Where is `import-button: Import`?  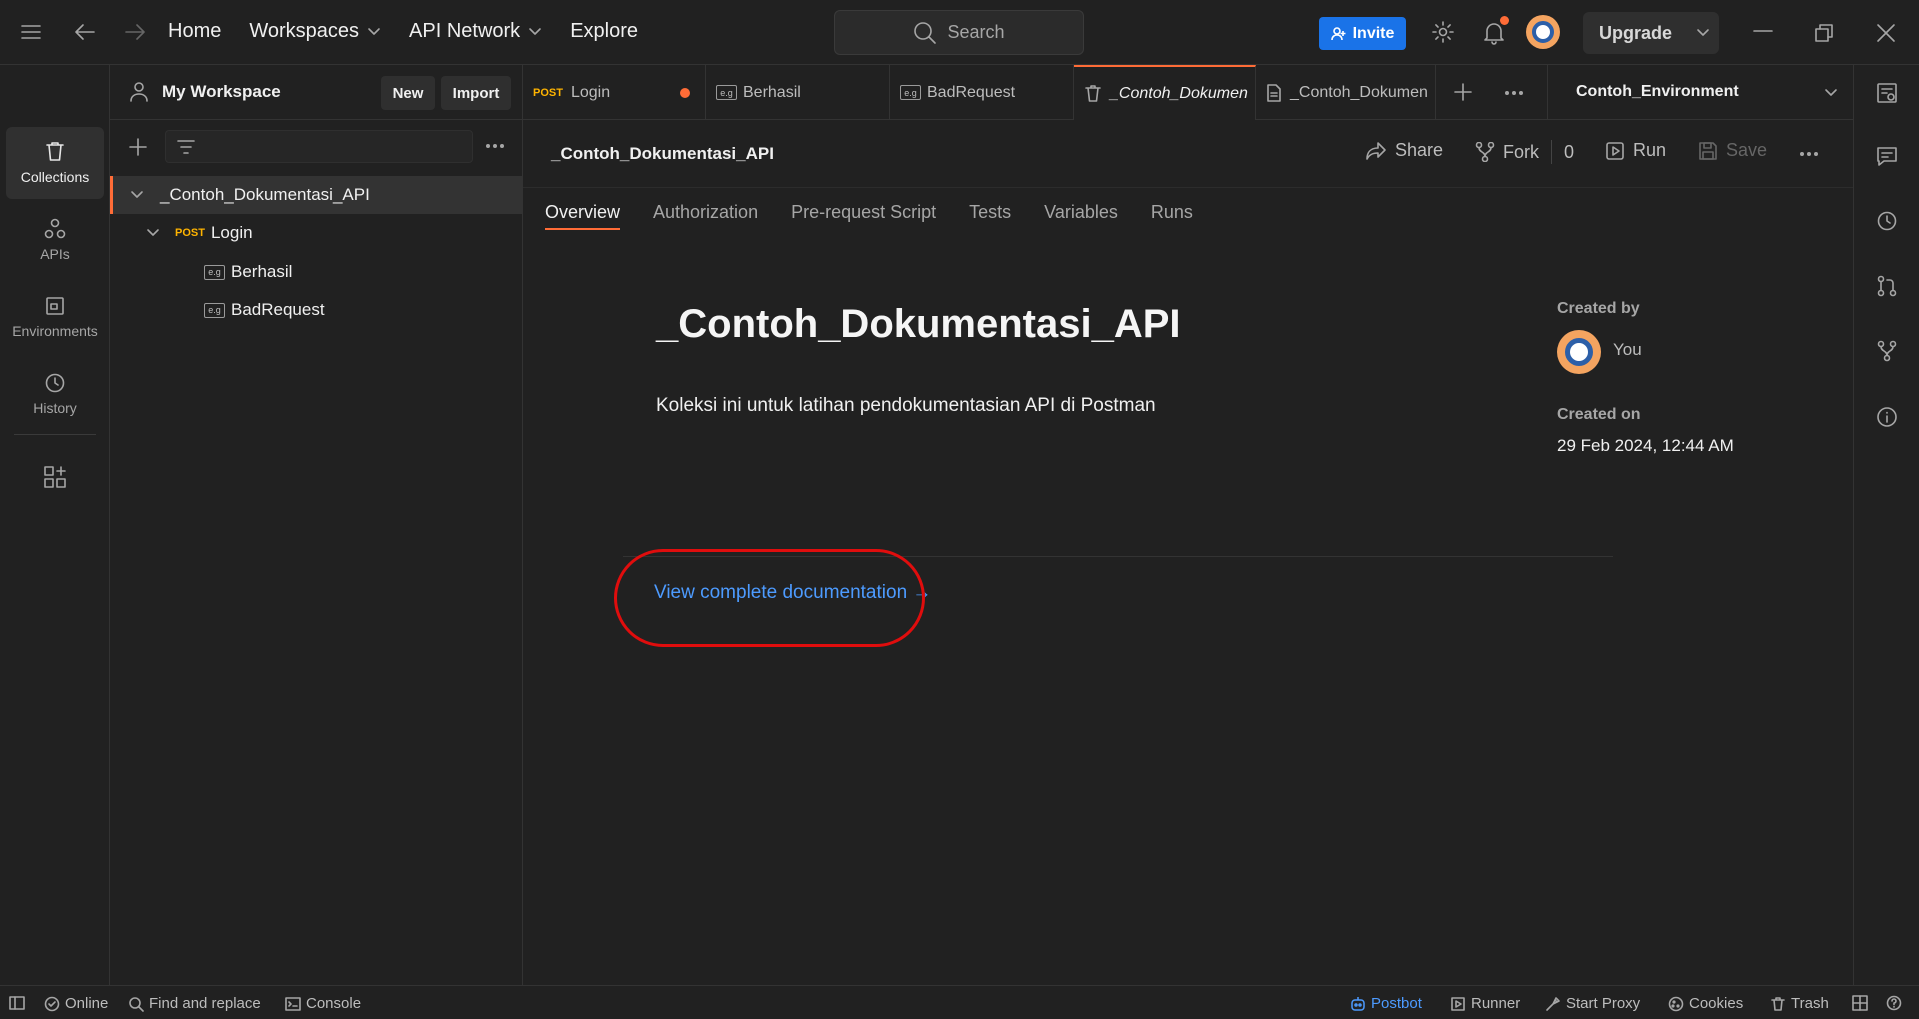
import-button: Import is located at coordinates (476, 93).